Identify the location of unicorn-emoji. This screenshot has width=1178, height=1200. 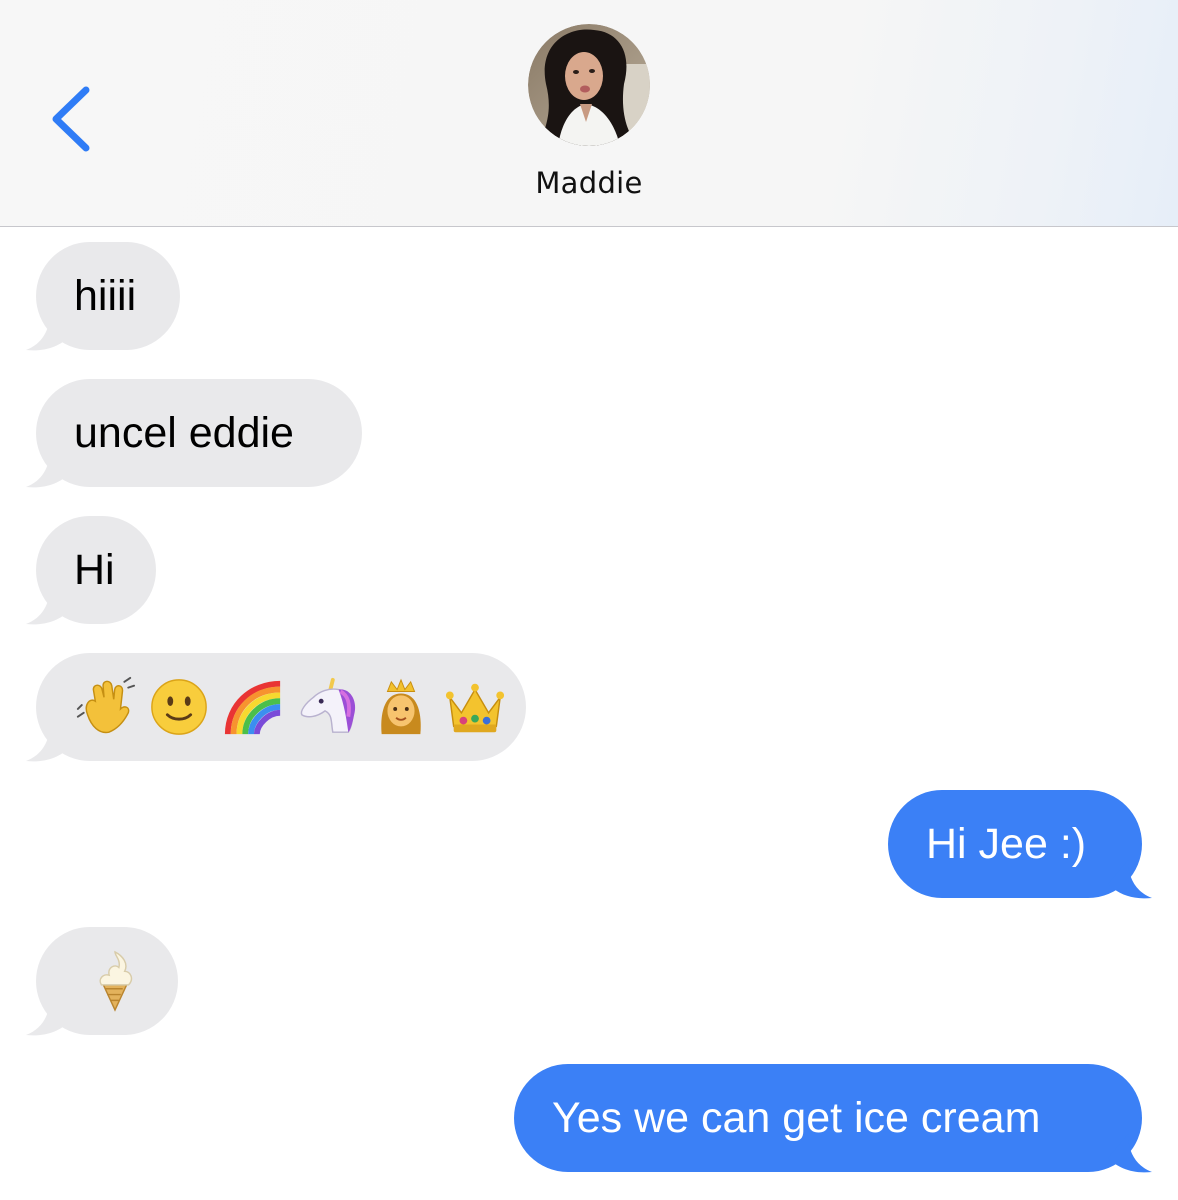
(328, 705).